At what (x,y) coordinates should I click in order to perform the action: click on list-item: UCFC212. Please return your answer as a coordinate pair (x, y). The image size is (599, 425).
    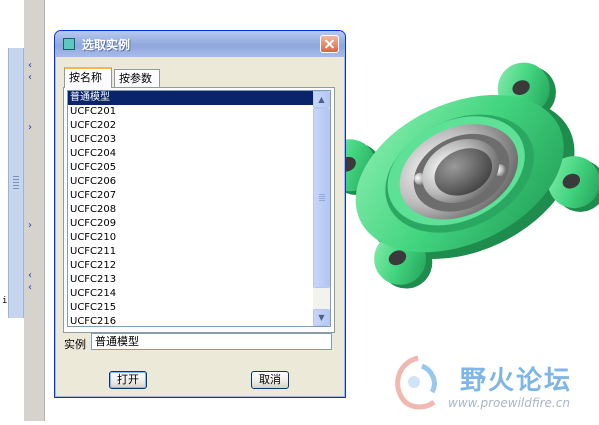
    Looking at the image, I should click on (191, 266).